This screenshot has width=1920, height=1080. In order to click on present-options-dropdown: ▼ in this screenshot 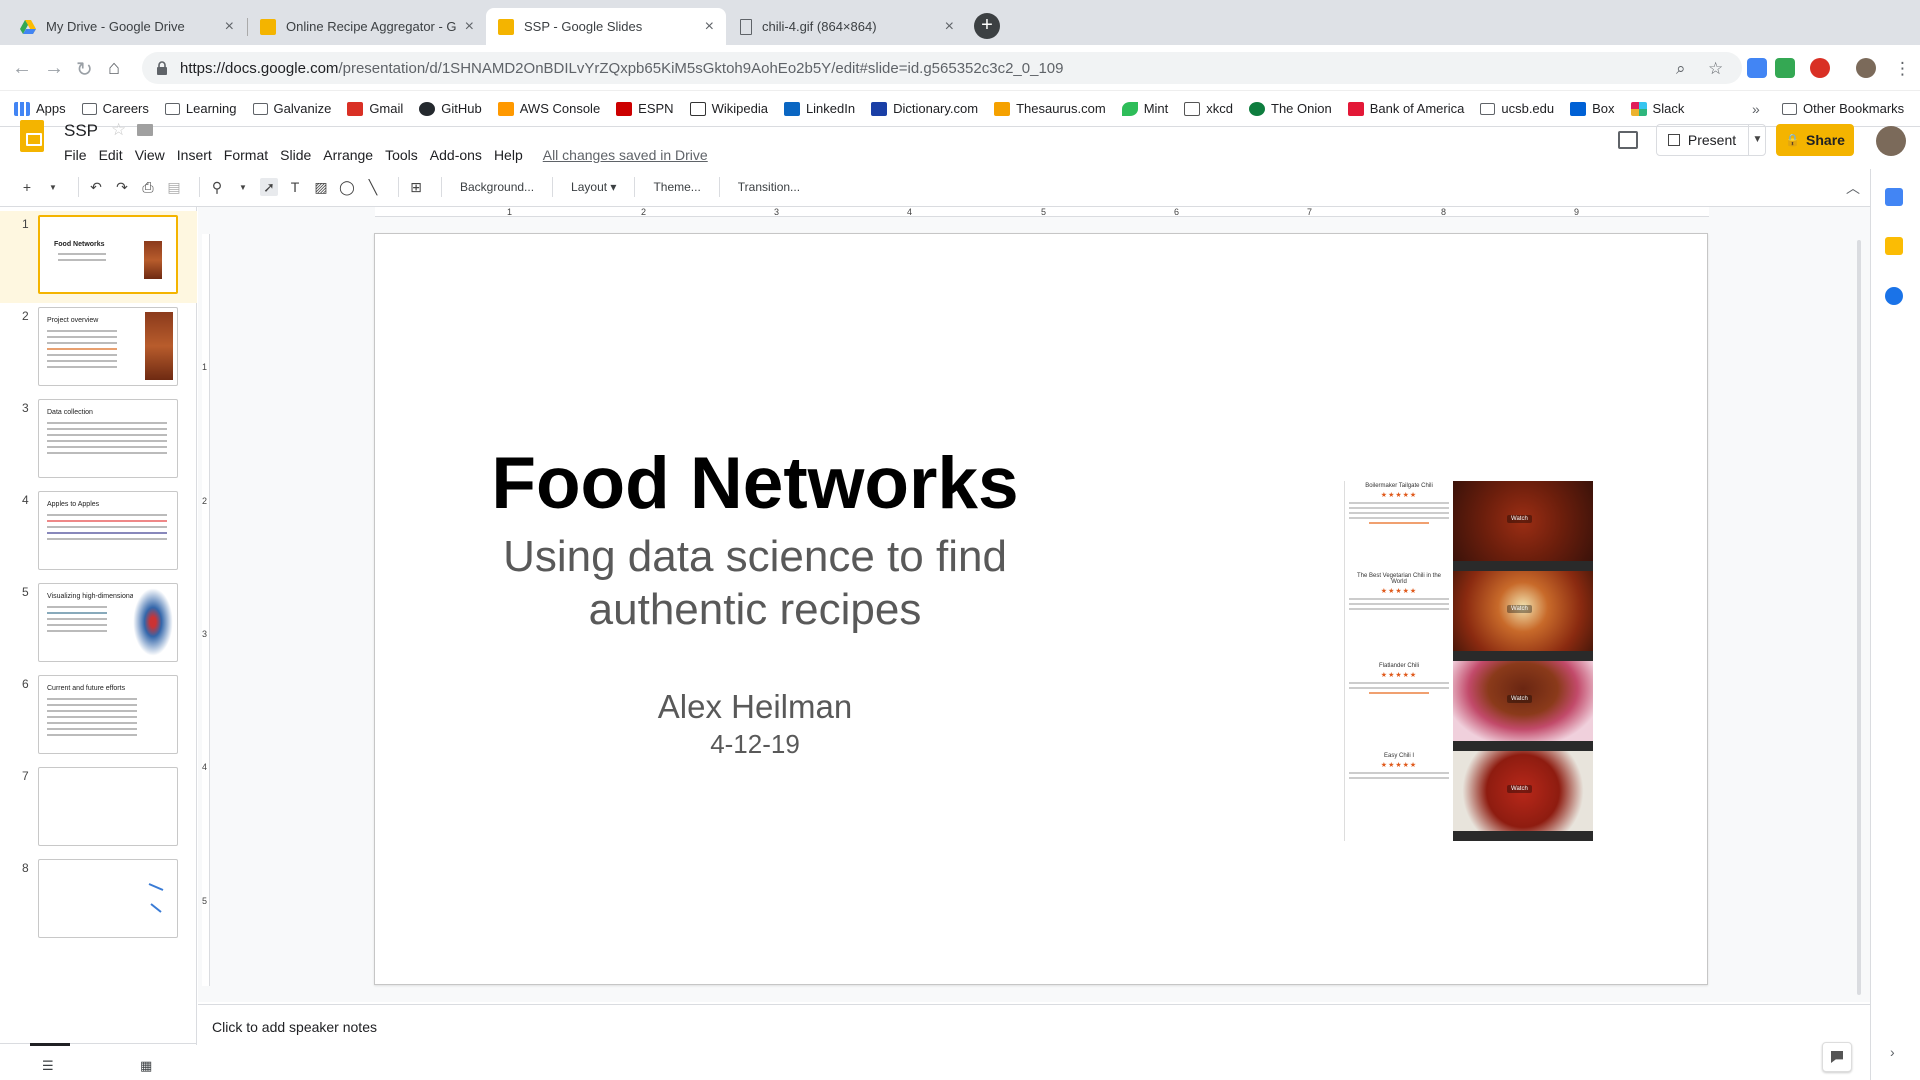, I will do `click(1757, 140)`.